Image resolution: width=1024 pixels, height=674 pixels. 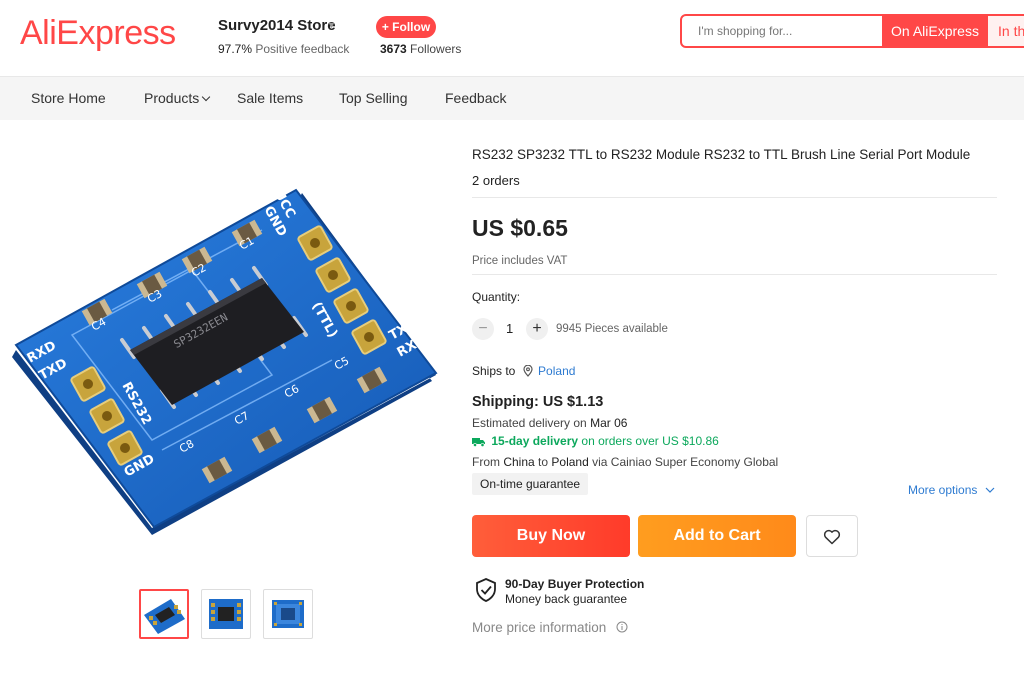 I want to click on search-in-store-button: In th, so click(x=1006, y=31).